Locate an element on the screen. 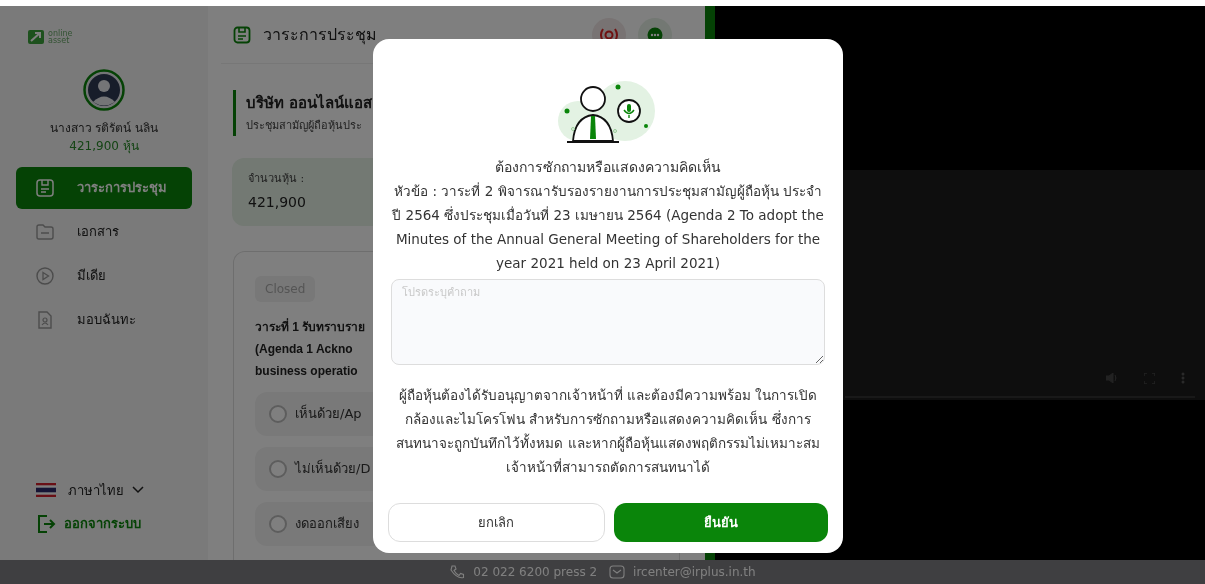  logo-text: asset is located at coordinates (59, 40).